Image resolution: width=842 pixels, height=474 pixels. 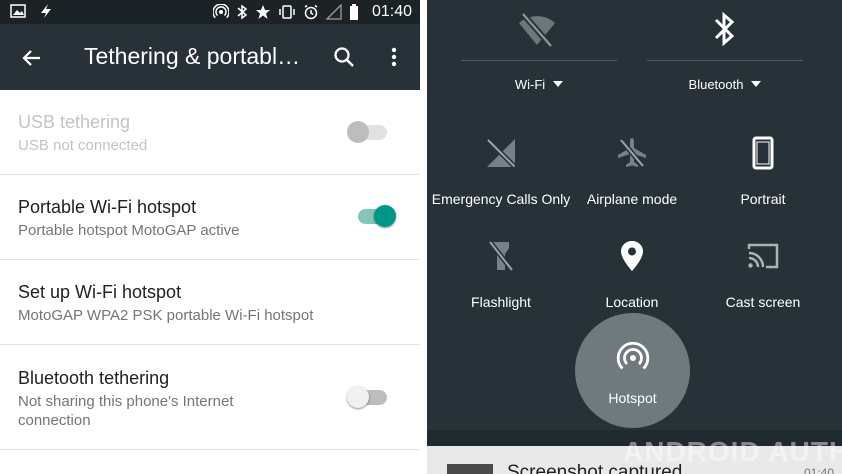 I want to click on status-bar: 01:40, so click(x=210, y=12).